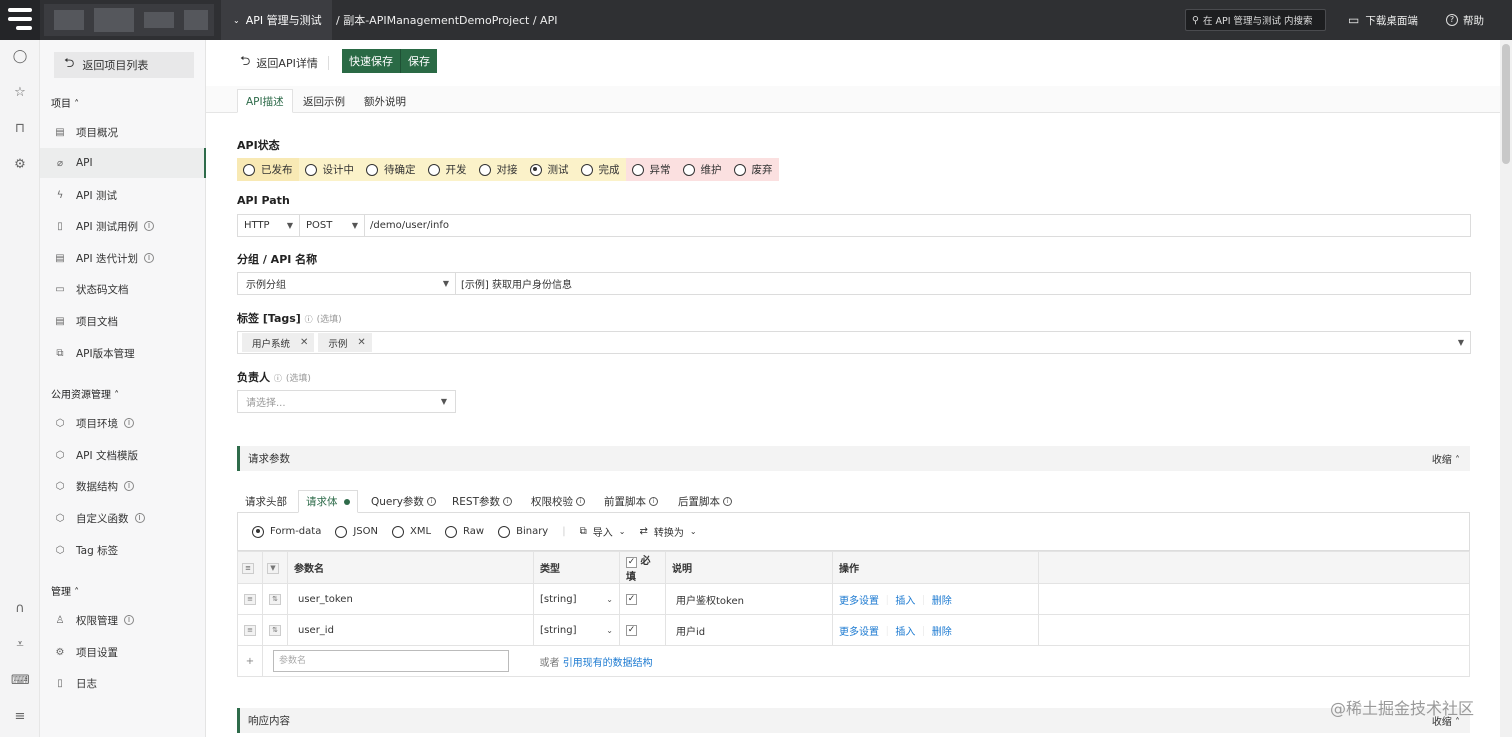 The width and height of the screenshot is (1512, 737). Describe the element at coordinates (608, 663) in the screenshot. I see `reference-structure-link: 引用现有的数据结构` at that location.